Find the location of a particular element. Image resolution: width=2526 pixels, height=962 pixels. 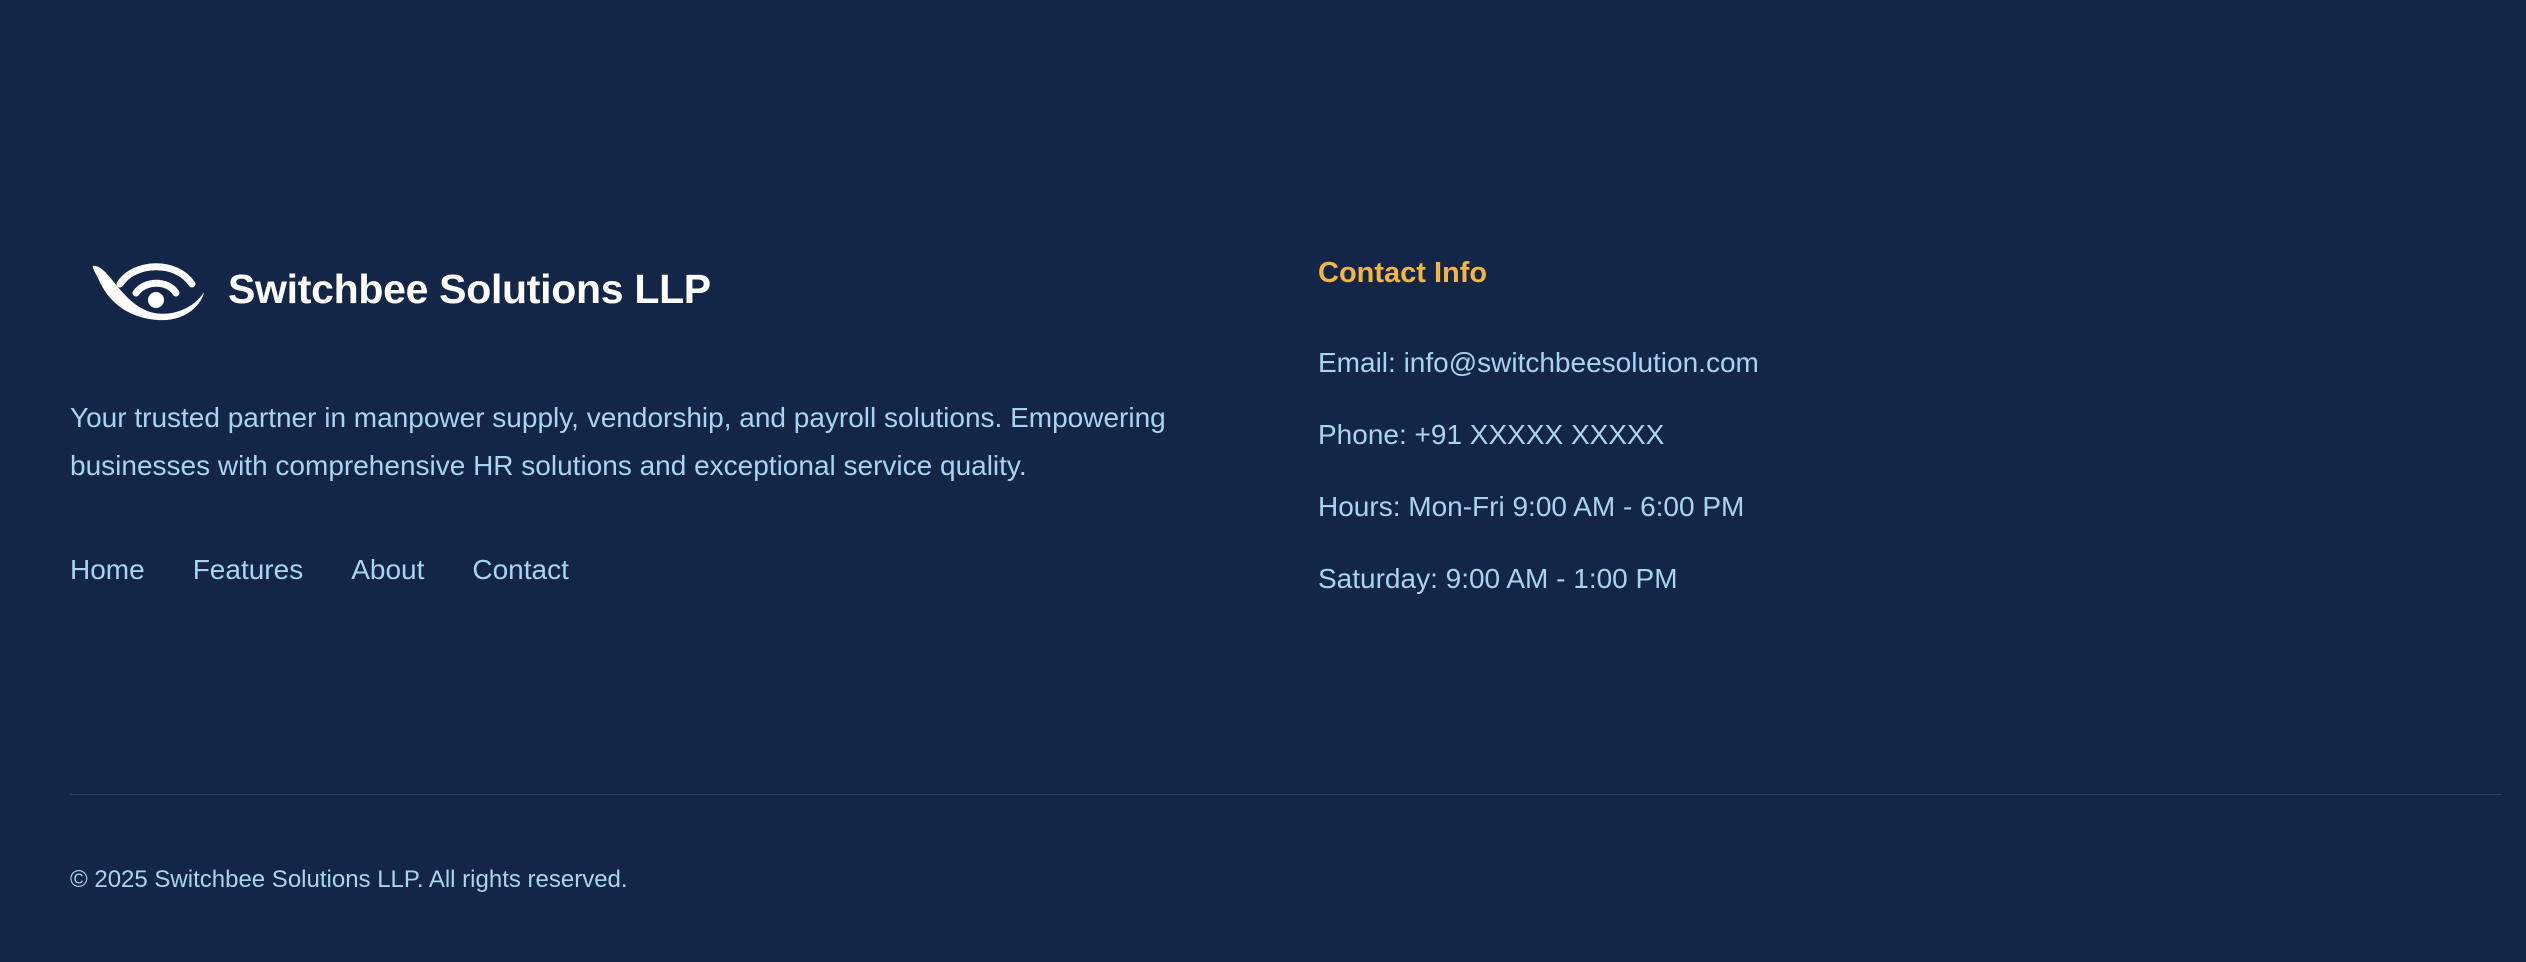

contact-saturday-hours: Saturday: 9:00 AM - 1:00 PM is located at coordinates (1498, 578).